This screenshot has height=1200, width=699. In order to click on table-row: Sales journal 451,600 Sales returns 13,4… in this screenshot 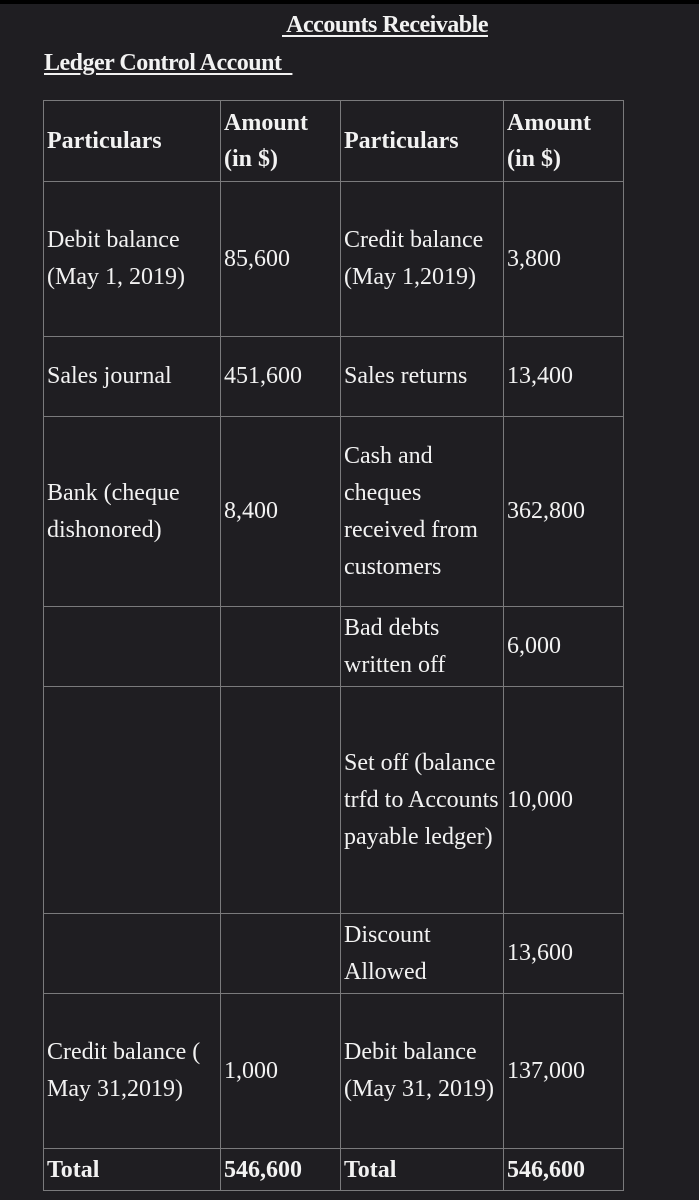, I will do `click(333, 376)`.